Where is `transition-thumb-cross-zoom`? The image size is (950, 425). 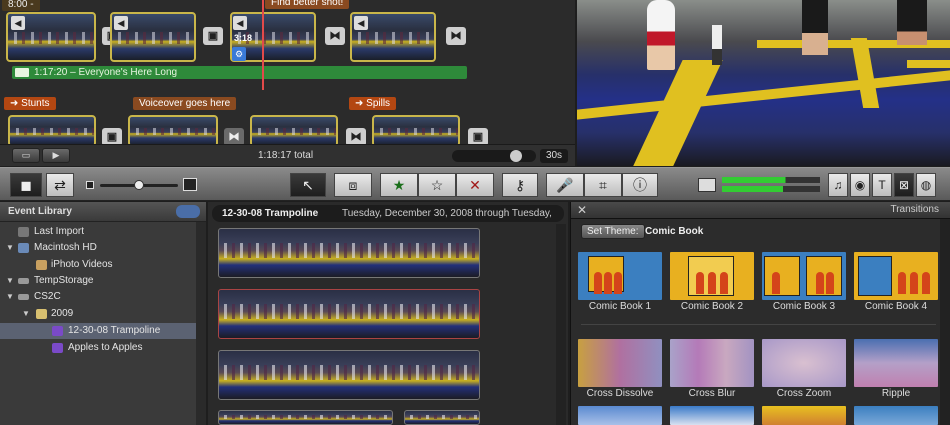
transition-thumb-cross-zoom is located at coordinates (804, 363).